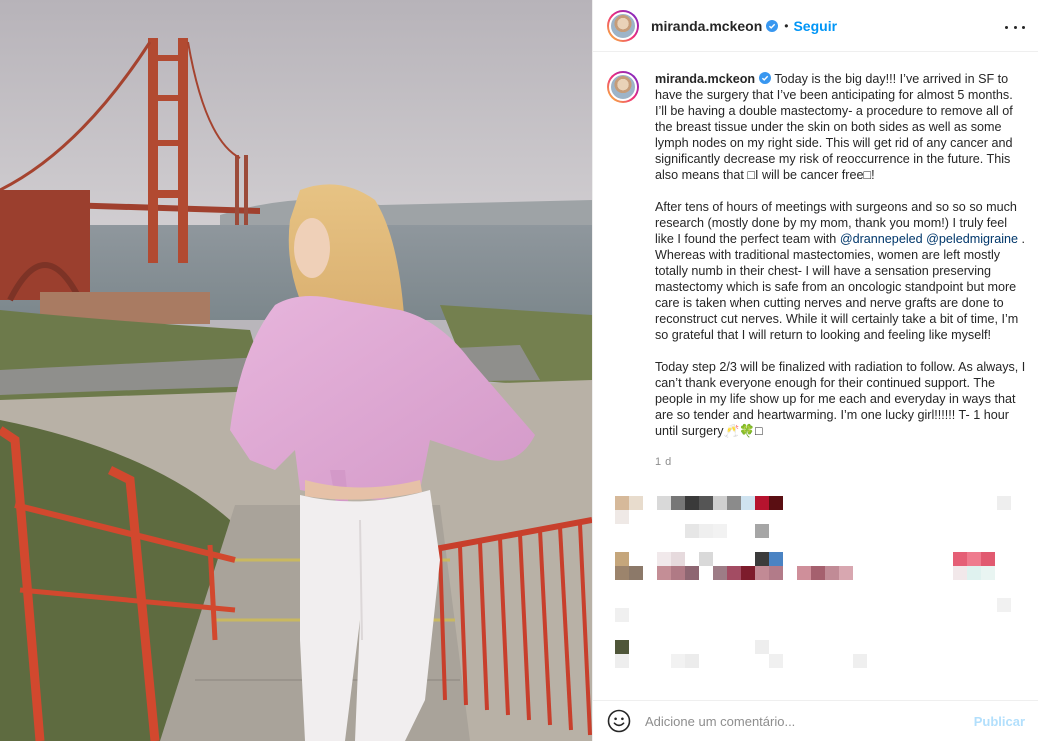 This screenshot has width=1038, height=741. What do you see at coordinates (972, 239) in the screenshot?
I see `mention-link: @peledmigraine` at bounding box center [972, 239].